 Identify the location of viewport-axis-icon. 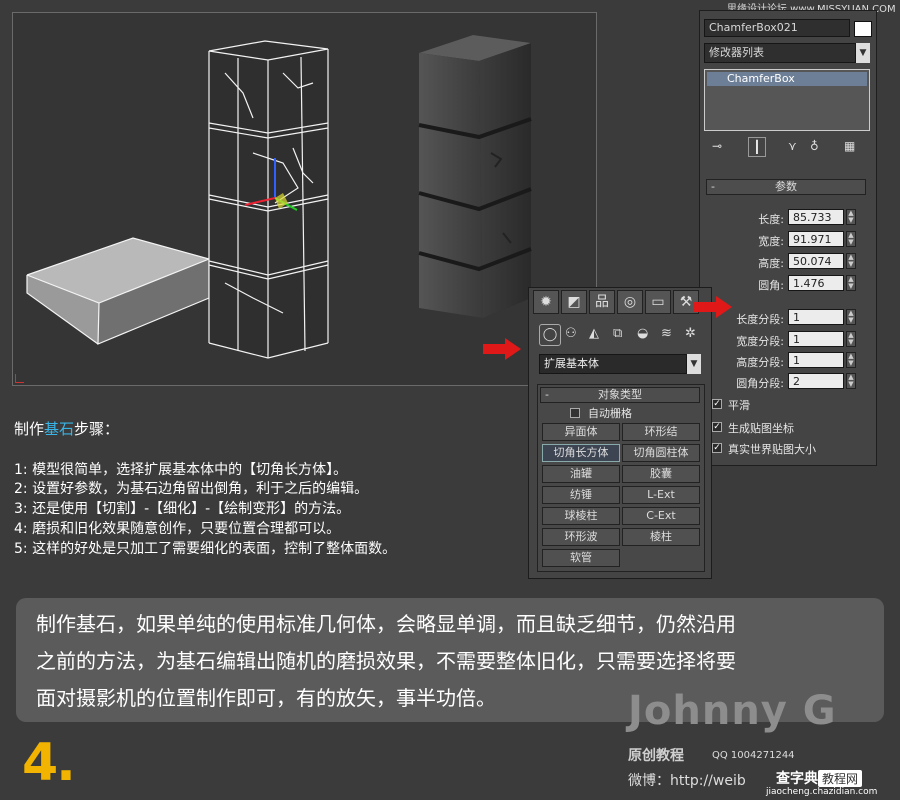
(19, 378).